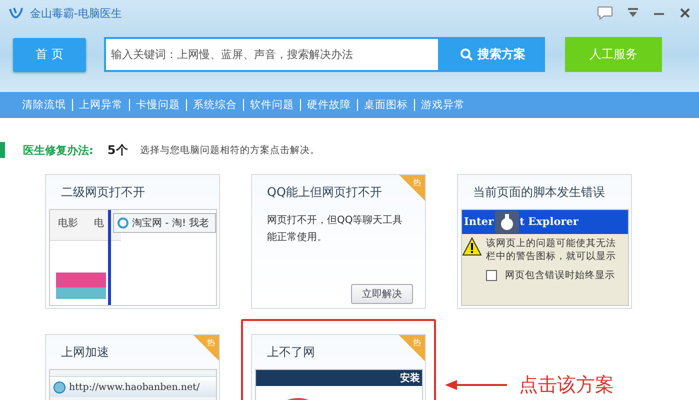 Image resolution: width=699 pixels, height=400 pixels. What do you see at coordinates (551, 243) in the screenshot?
I see `dialog-message: 该网页上的问题可能使其无法` at bounding box center [551, 243].